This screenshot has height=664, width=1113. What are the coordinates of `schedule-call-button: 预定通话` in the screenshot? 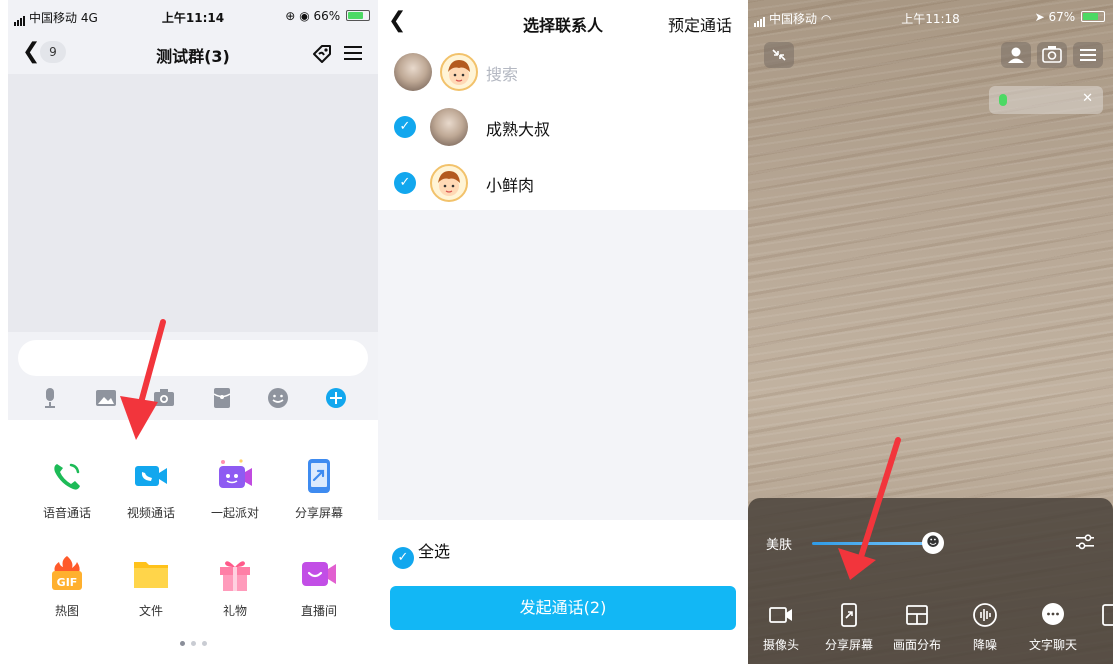 It's located at (700, 24).